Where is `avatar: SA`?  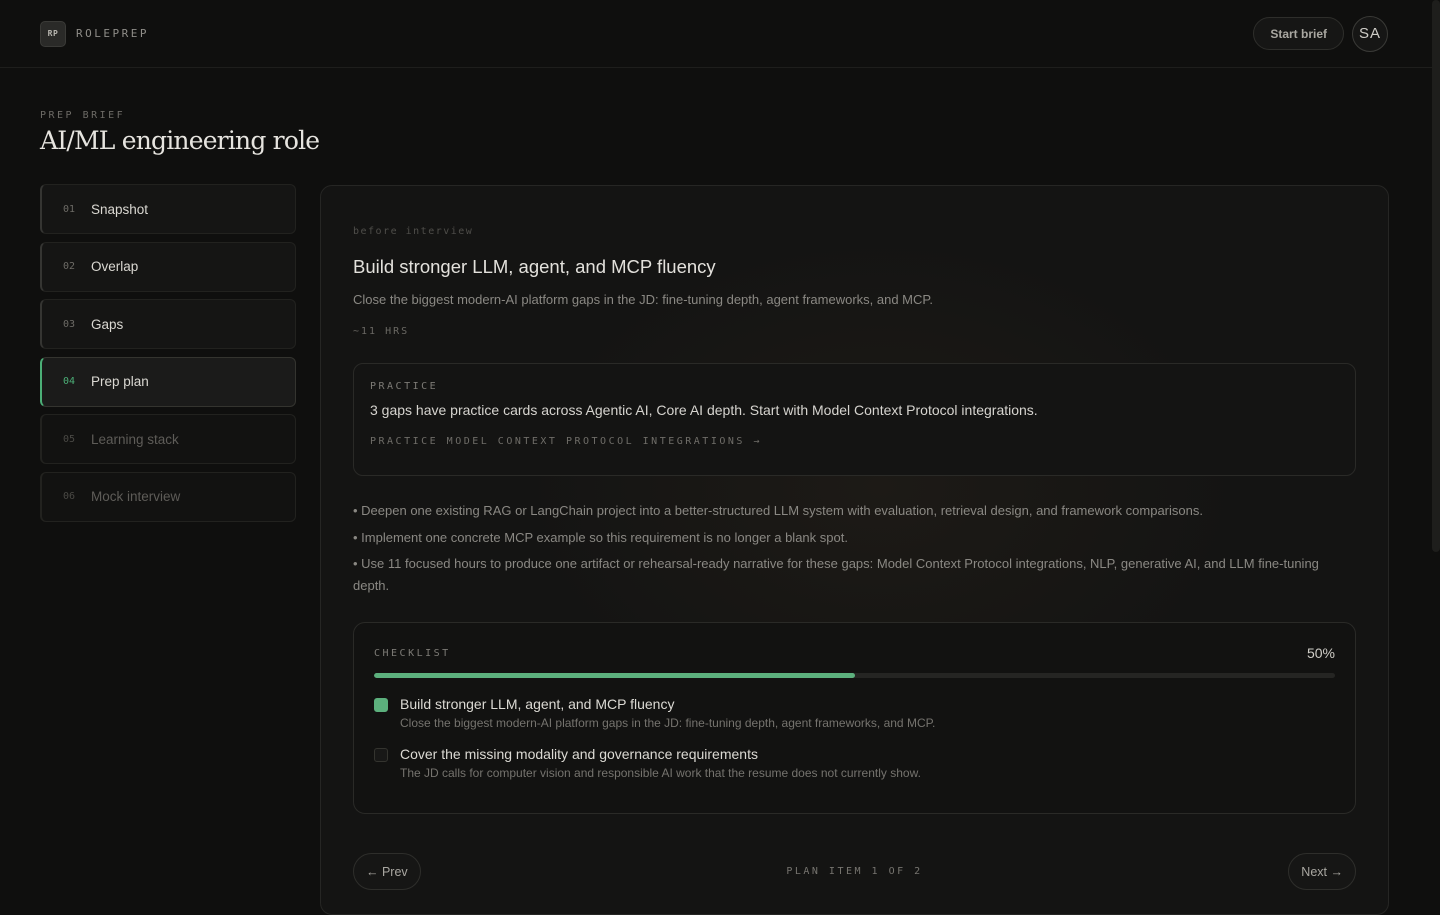 avatar: SA is located at coordinates (1370, 33).